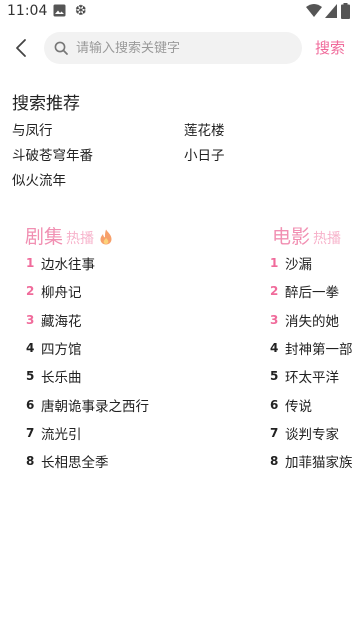 The width and height of the screenshot is (360, 640). What do you see at coordinates (330, 47) in the screenshot?
I see `search-button: 搜索` at bounding box center [330, 47].